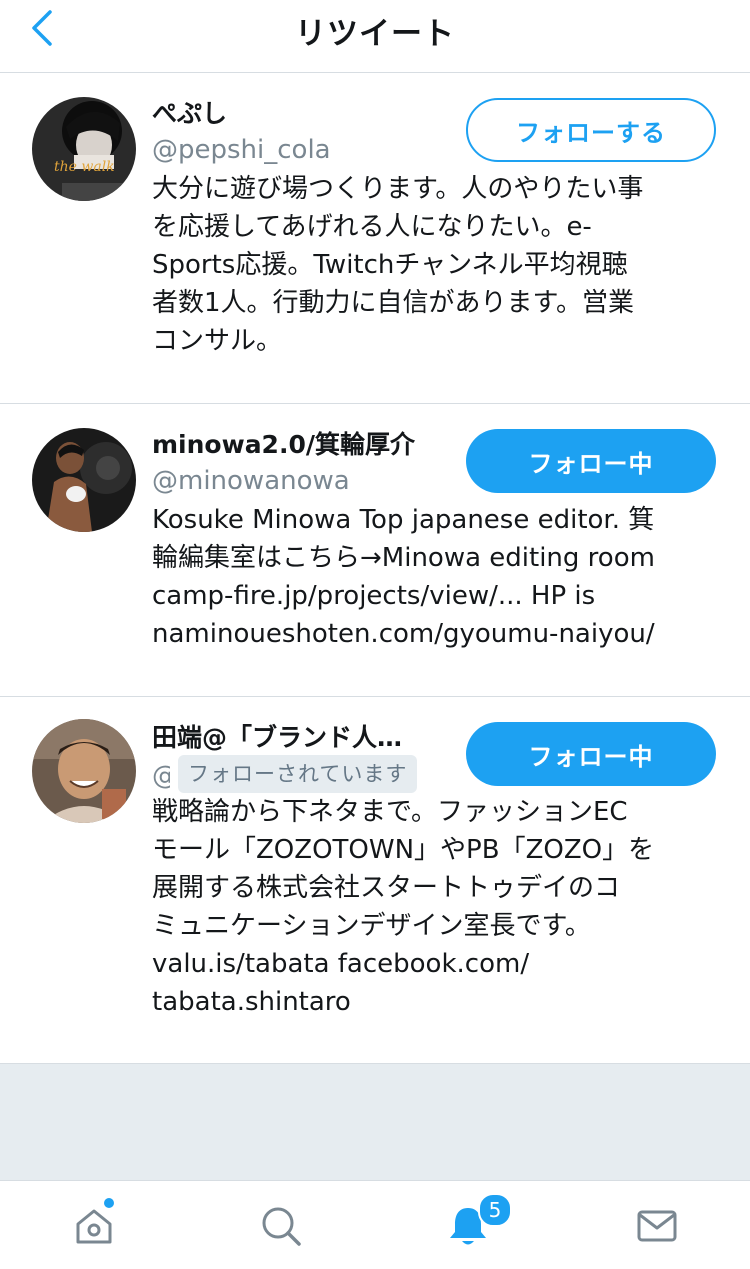 Image resolution: width=750 pixels, height=1269 pixels. Describe the element at coordinates (109, 1203) in the screenshot. I see `home-indicator-dot` at that location.